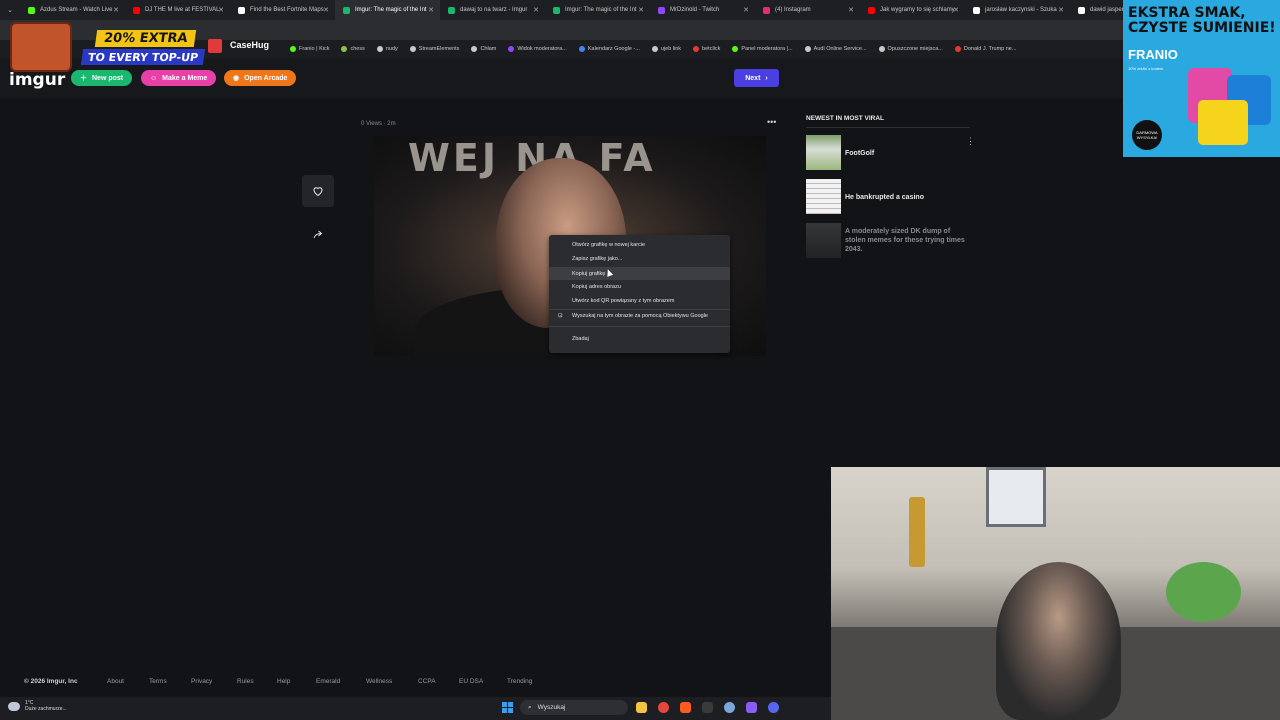 This screenshot has width=1280, height=720. I want to click on meme-icon: ☺, so click(154, 78).